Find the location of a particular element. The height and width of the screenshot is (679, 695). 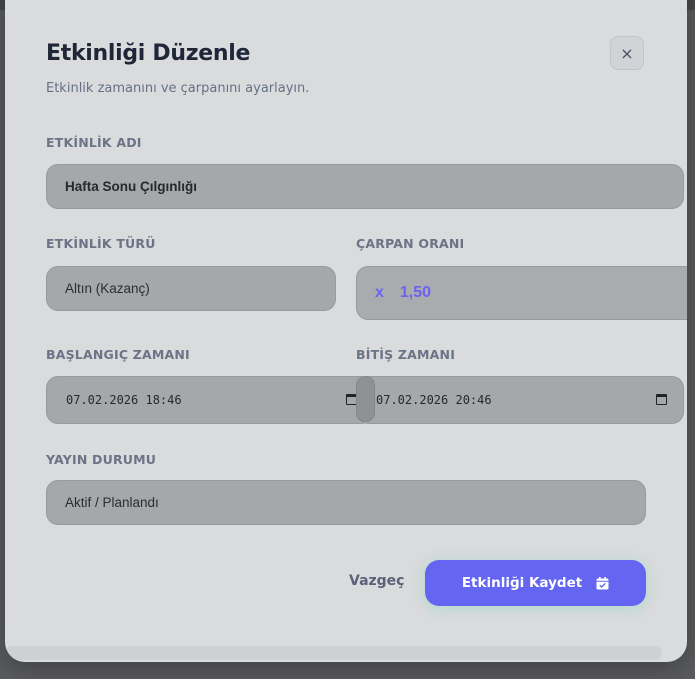

close-icon: × is located at coordinates (627, 53).